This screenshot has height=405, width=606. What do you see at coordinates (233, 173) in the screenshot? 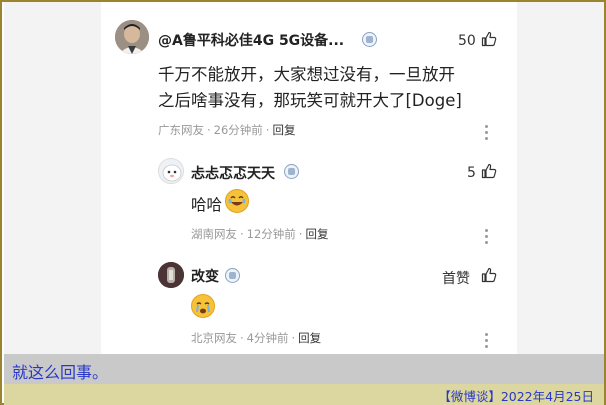
I see `username: 忐忐忑忑天天` at bounding box center [233, 173].